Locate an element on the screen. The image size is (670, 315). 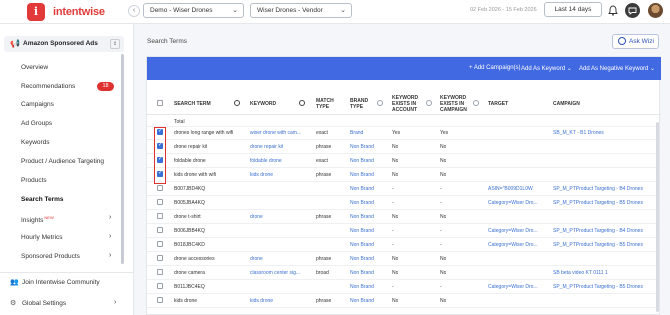
profile-select: Wiser Drones - Vendor ⌄ is located at coordinates (301, 10).